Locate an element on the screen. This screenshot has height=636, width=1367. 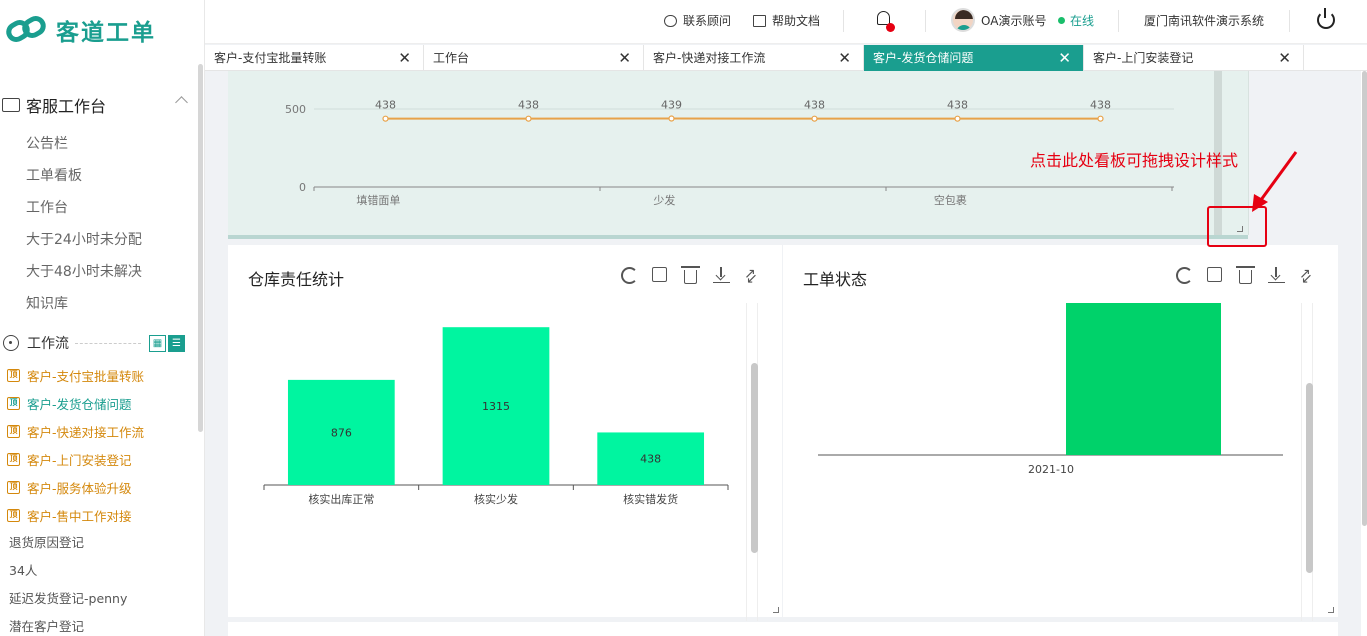
grid-view-icon: ▦ is located at coordinates (157, 343).